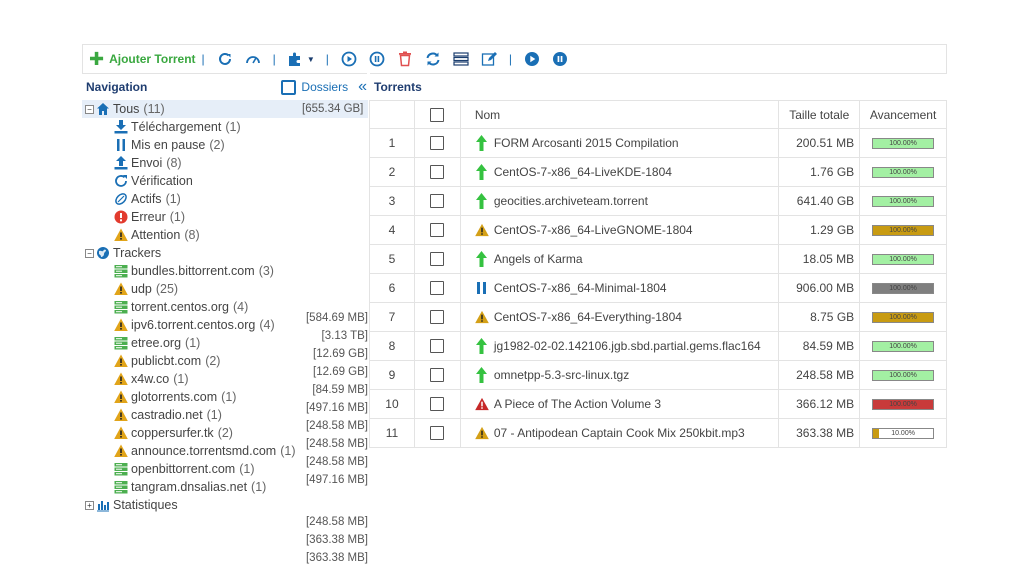 The image size is (1031, 581). I want to click on start-button, so click(349, 59).